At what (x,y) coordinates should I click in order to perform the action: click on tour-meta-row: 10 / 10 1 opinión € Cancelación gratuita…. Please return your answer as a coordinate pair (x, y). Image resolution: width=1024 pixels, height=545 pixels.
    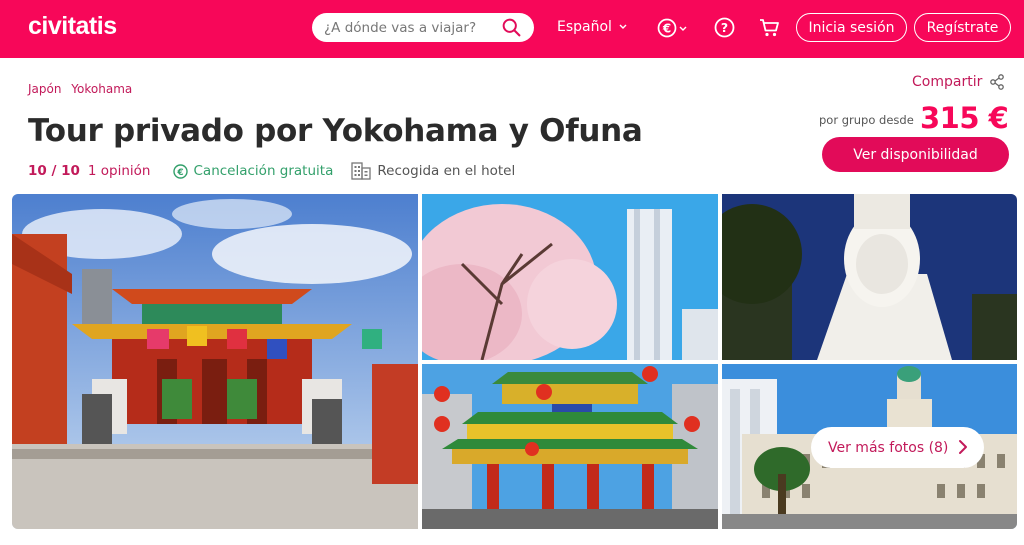
    Looking at the image, I should click on (271, 171).